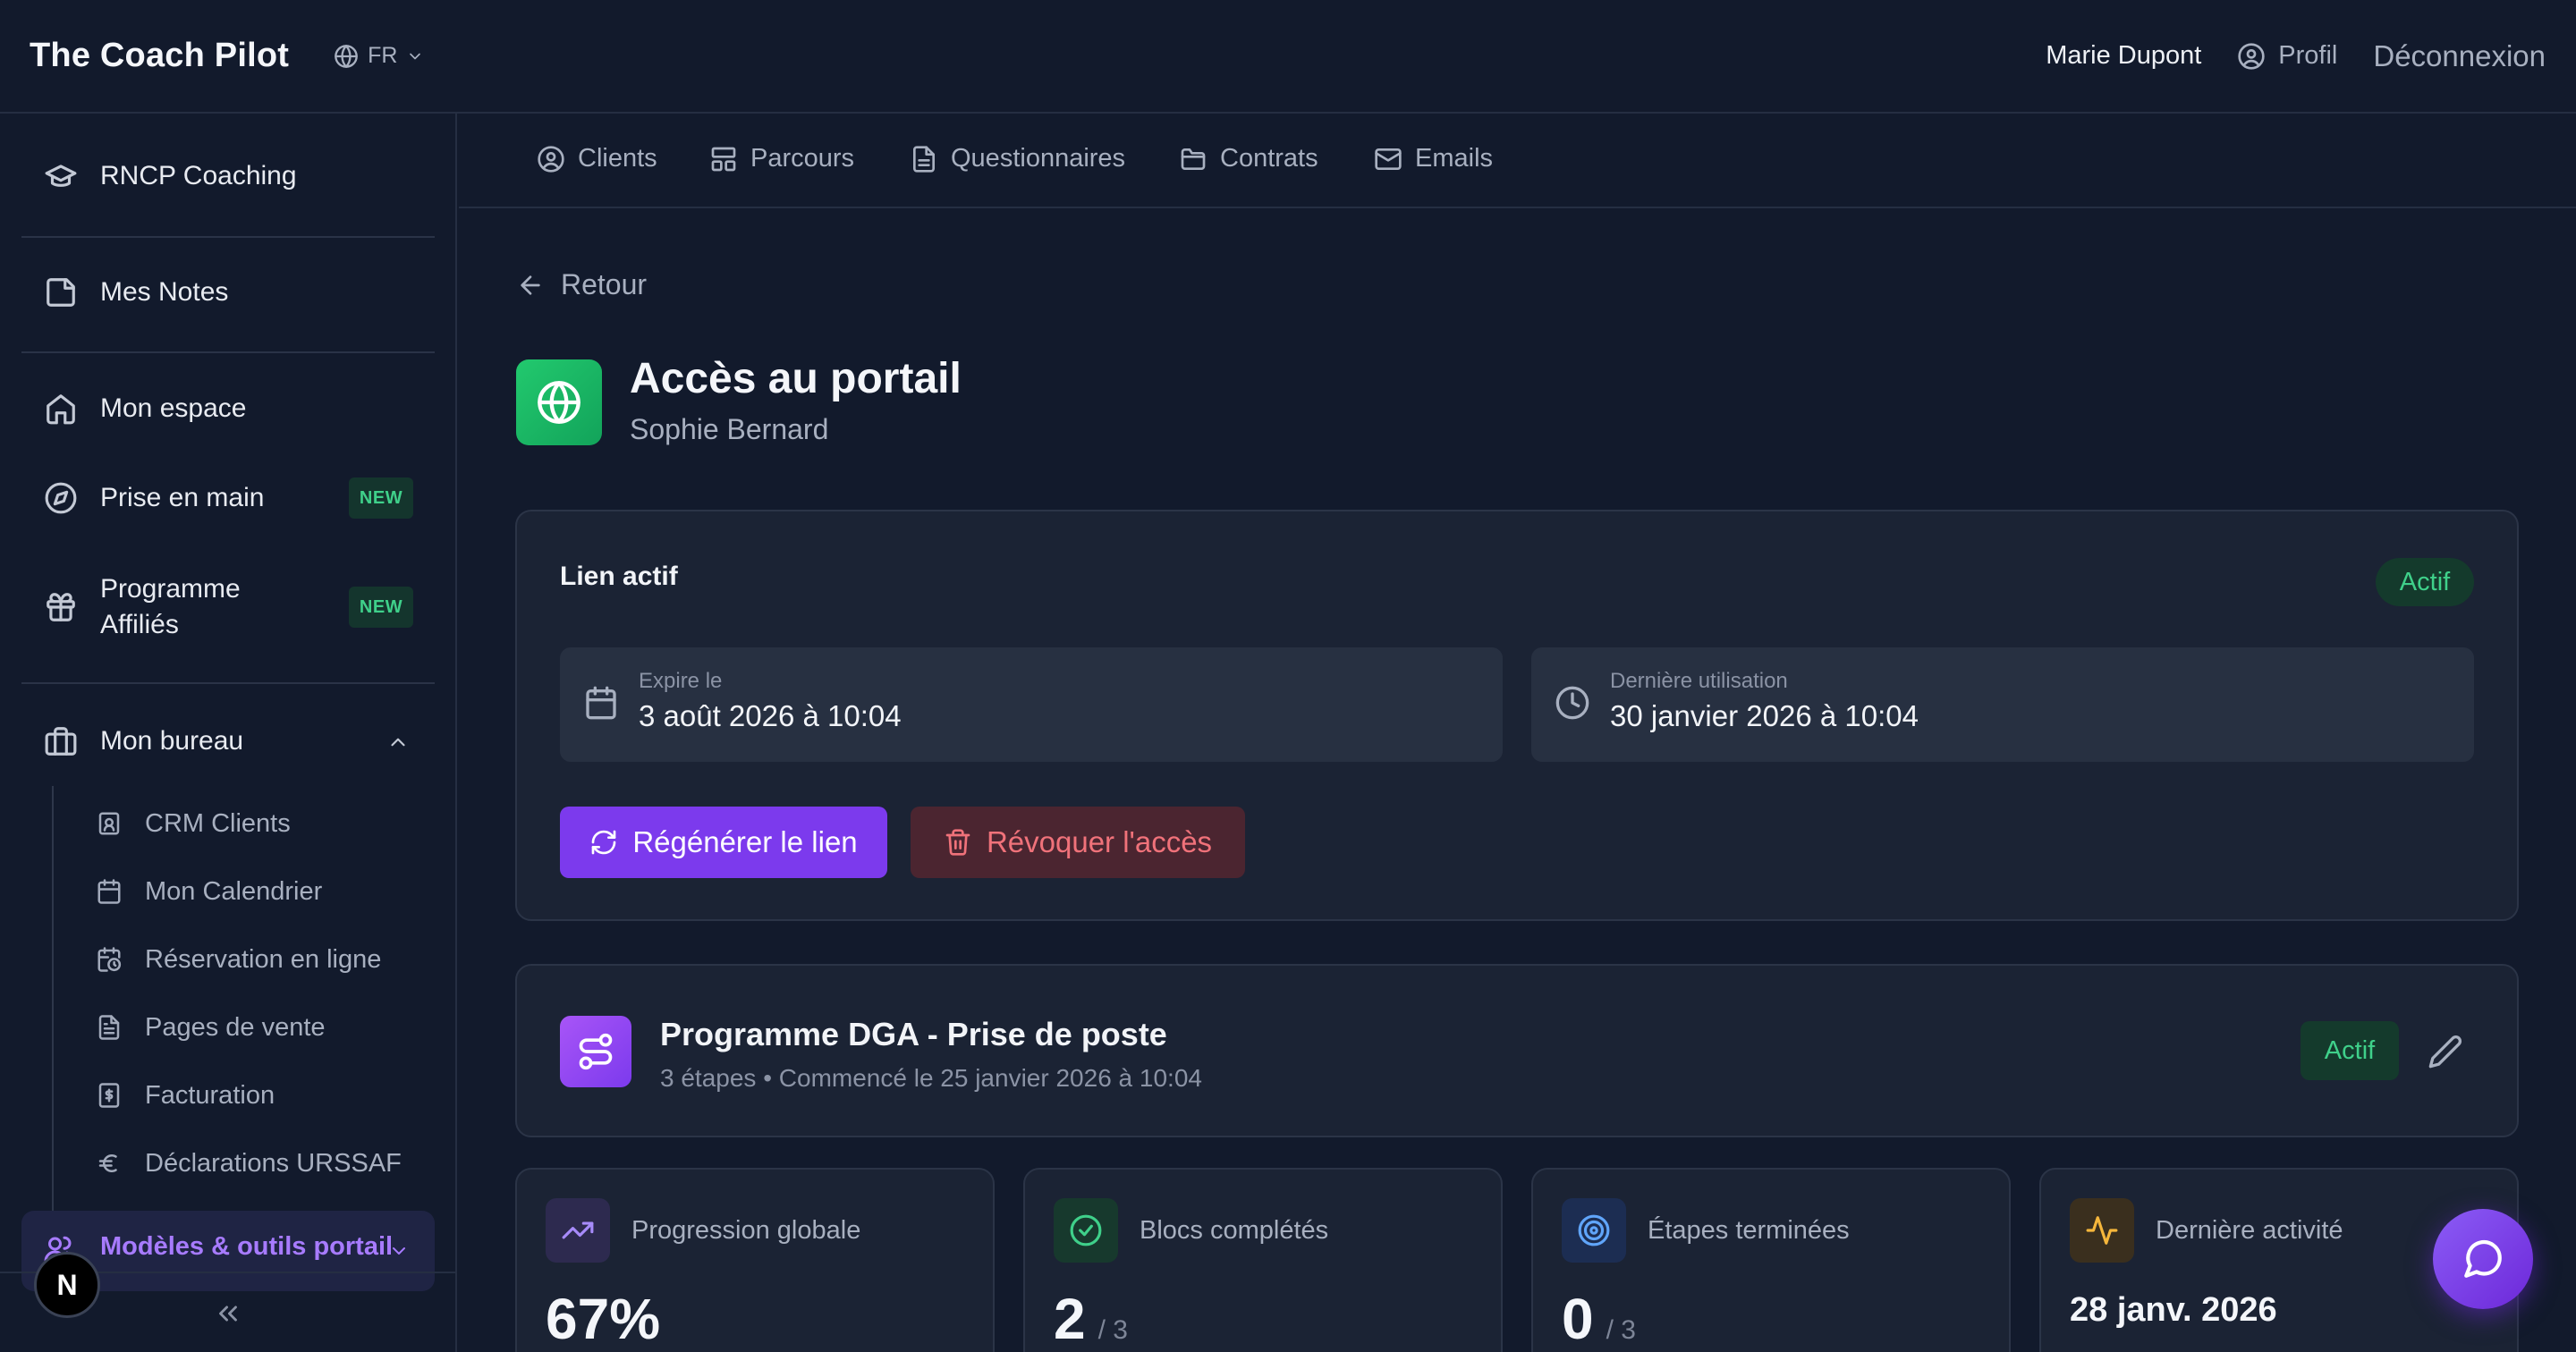 This screenshot has width=2576, height=1352. Describe the element at coordinates (61, 498) in the screenshot. I see `compass-icon` at that location.